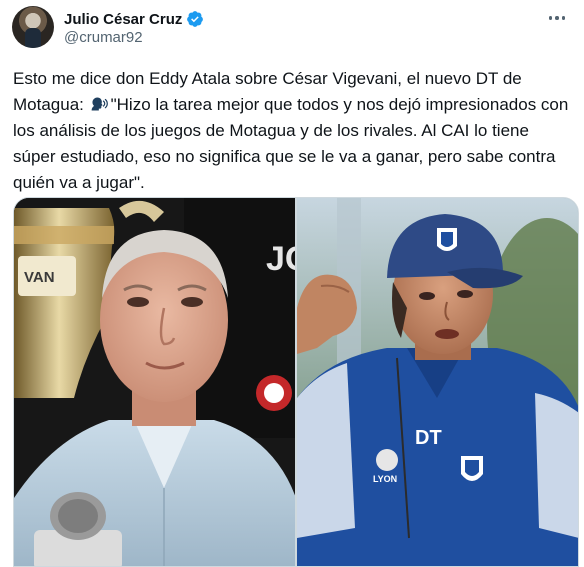 The height and width of the screenshot is (567, 584). Describe the element at coordinates (39, 277) in the screenshot. I see `trophy-label: VAN` at that location.